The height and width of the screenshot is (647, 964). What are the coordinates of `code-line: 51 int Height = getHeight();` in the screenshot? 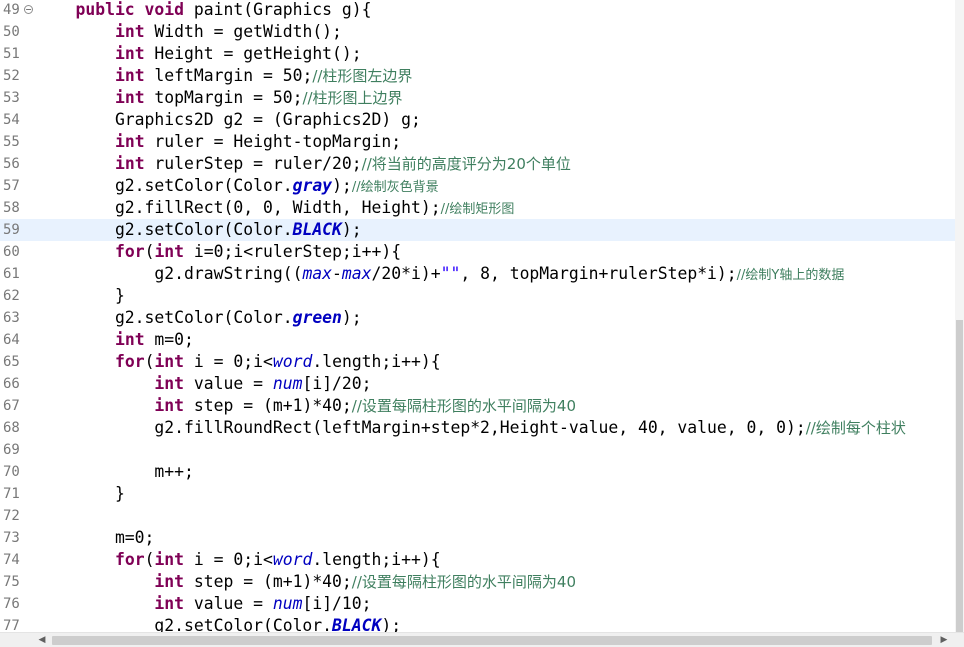 It's located at (477, 54).